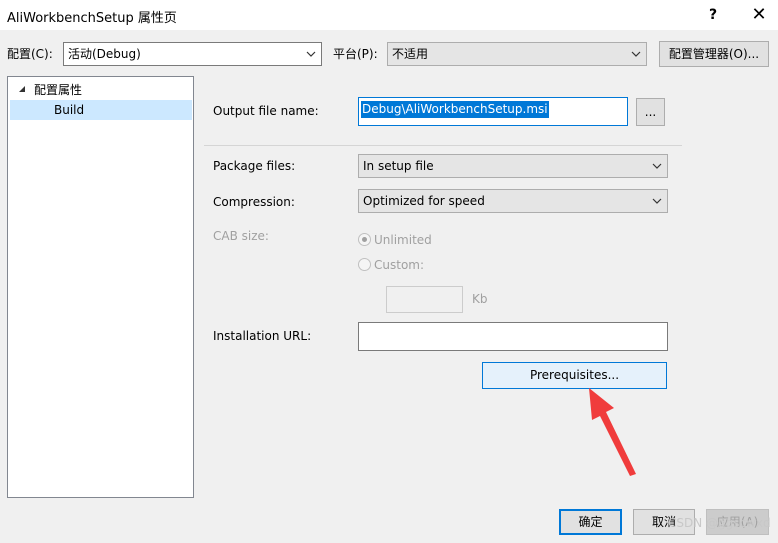 This screenshot has height=543, width=778. I want to click on radio-dot-icon, so click(364, 239).